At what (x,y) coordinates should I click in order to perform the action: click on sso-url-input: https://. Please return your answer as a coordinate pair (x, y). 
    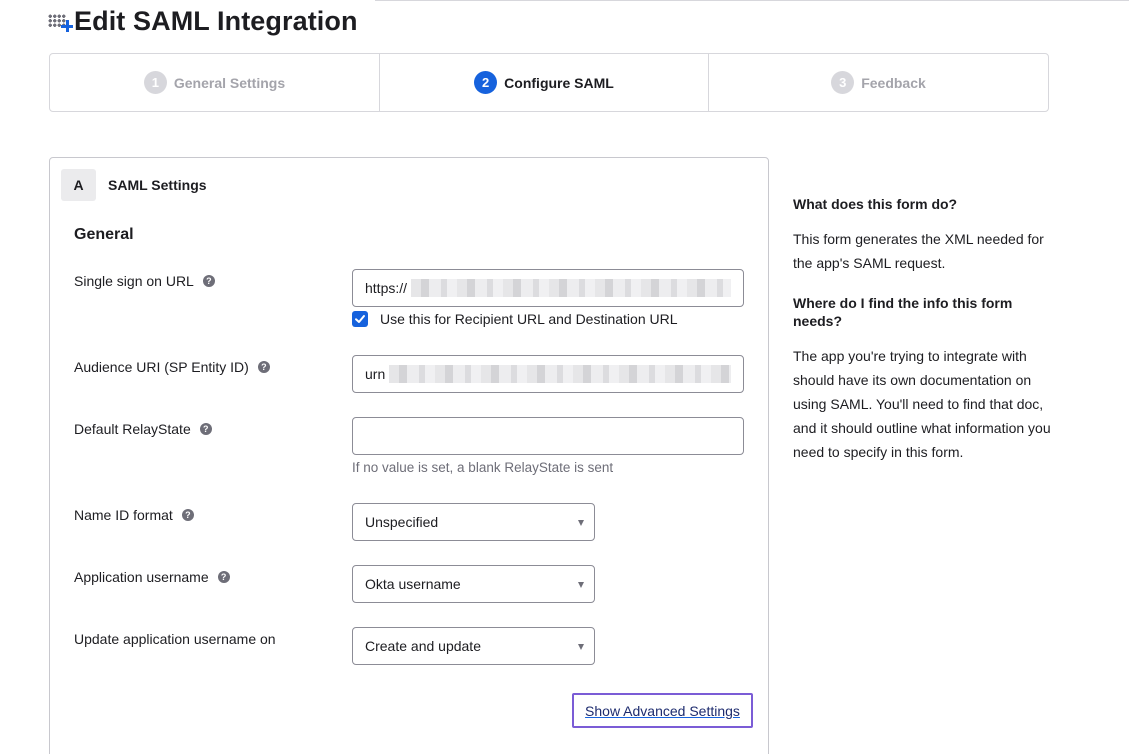
    Looking at the image, I should click on (548, 288).